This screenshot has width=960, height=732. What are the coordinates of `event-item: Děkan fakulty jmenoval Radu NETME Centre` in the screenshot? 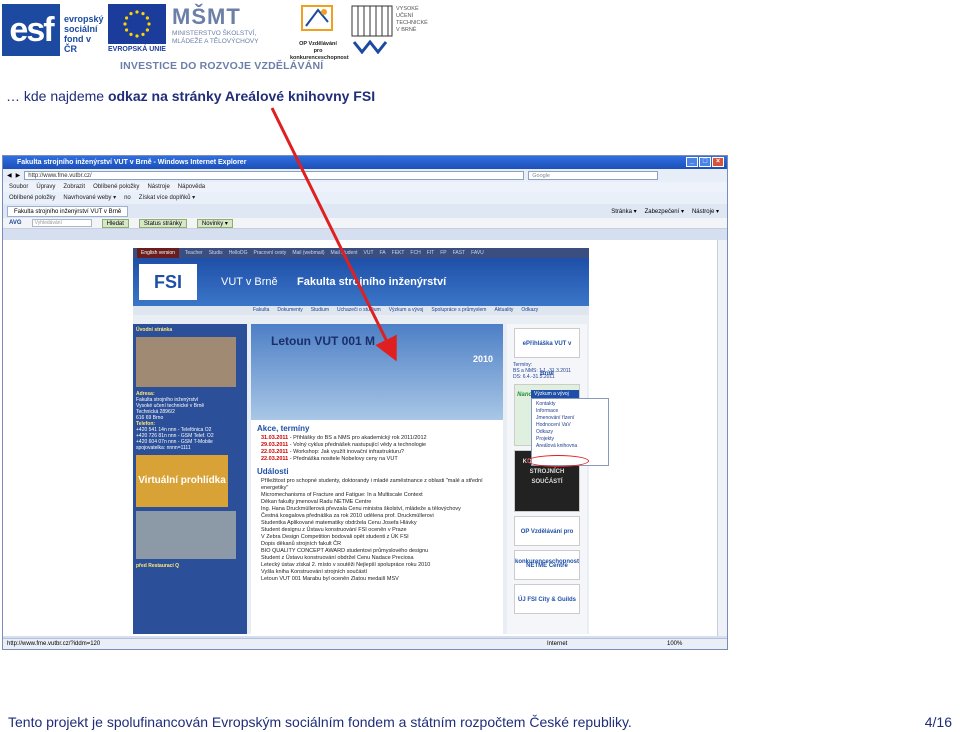 It's located at (382, 502).